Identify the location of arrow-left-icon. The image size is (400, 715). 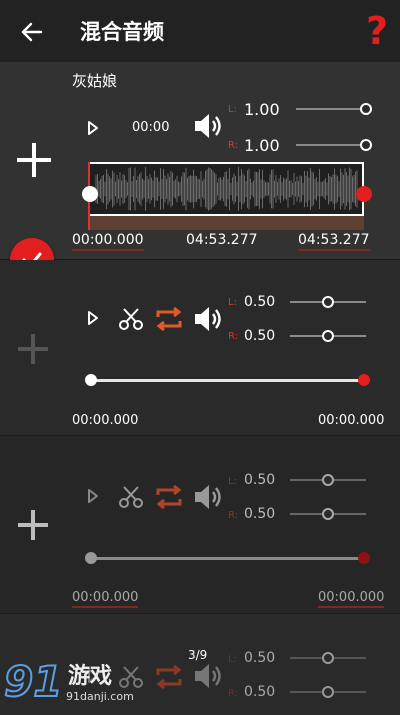
(32, 32).